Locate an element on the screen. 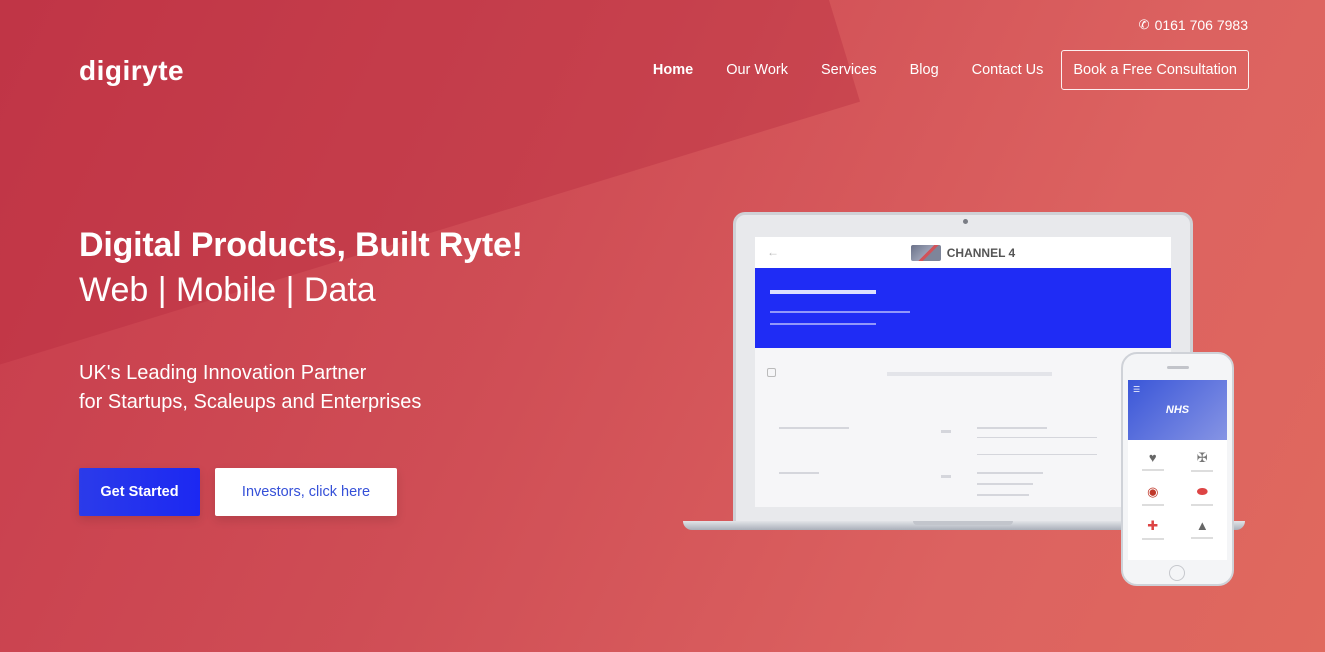 The image size is (1325, 652). checkbox-icon is located at coordinates (771, 372).